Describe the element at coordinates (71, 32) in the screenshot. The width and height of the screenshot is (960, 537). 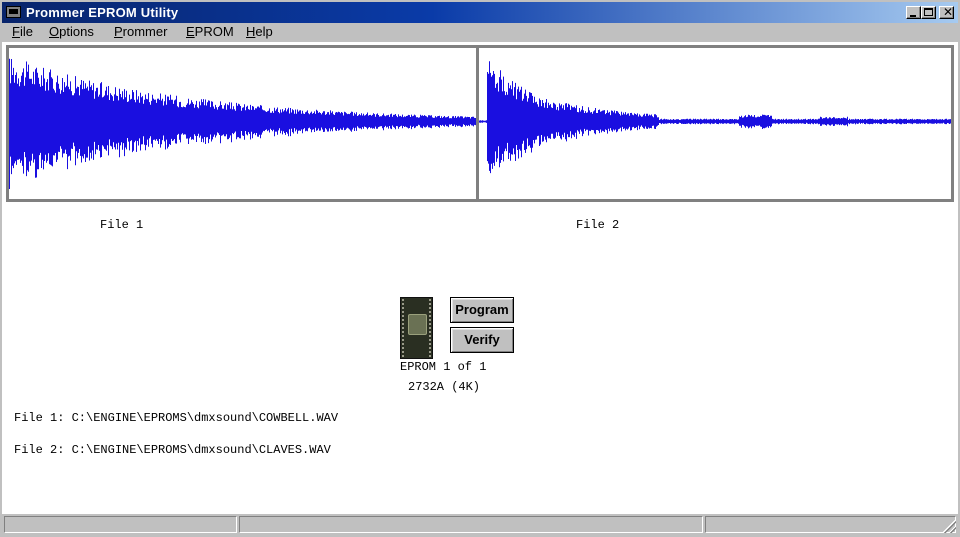
I see `menu-options: Options` at that location.